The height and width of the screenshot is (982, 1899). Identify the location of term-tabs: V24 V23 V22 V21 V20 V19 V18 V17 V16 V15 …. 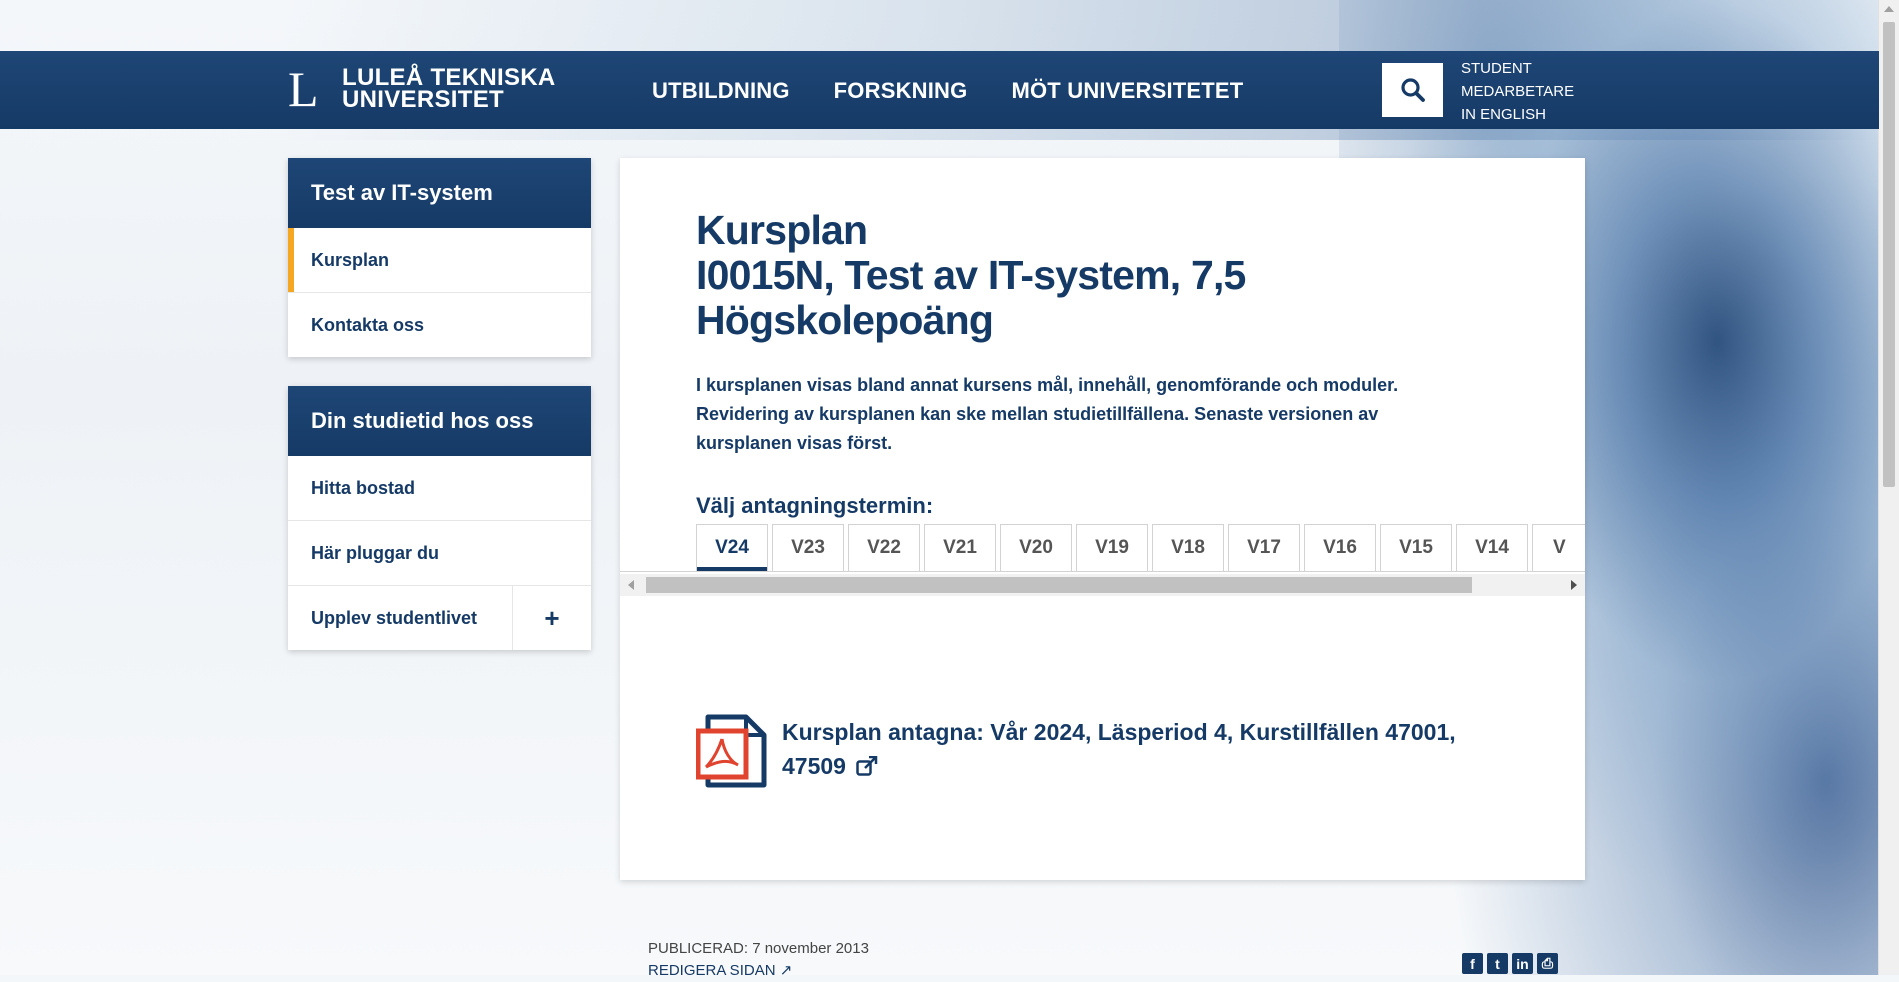
(1140, 547).